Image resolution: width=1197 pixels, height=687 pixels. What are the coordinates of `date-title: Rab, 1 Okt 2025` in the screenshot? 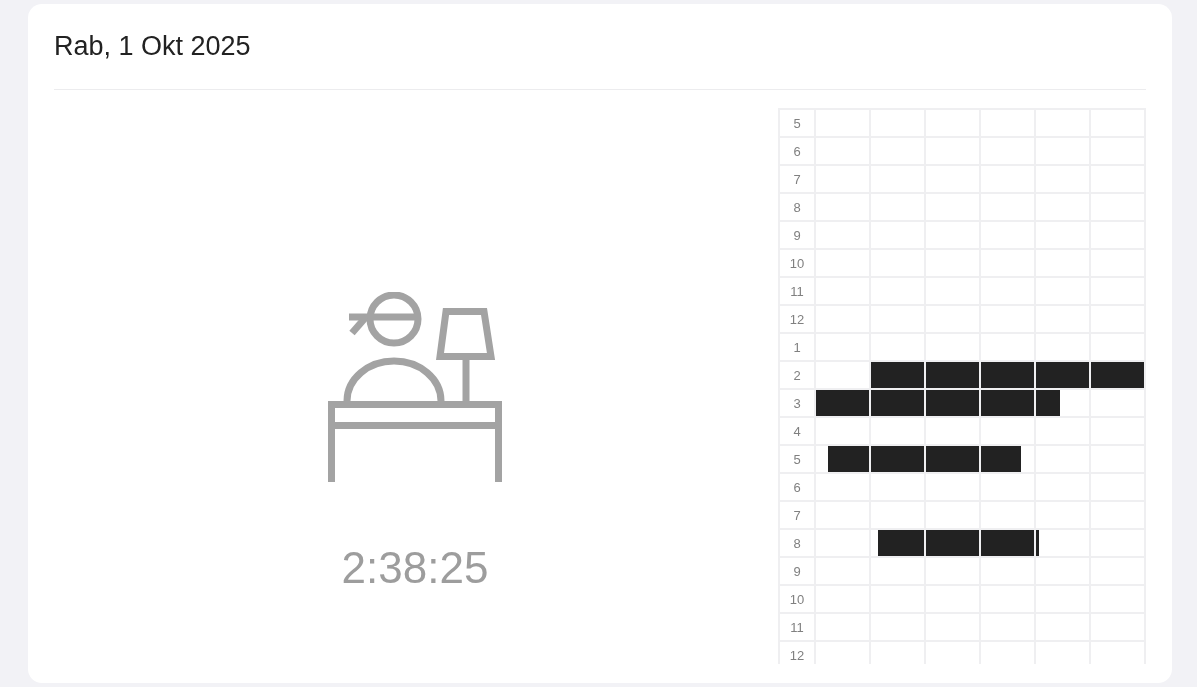 It's located at (152, 46).